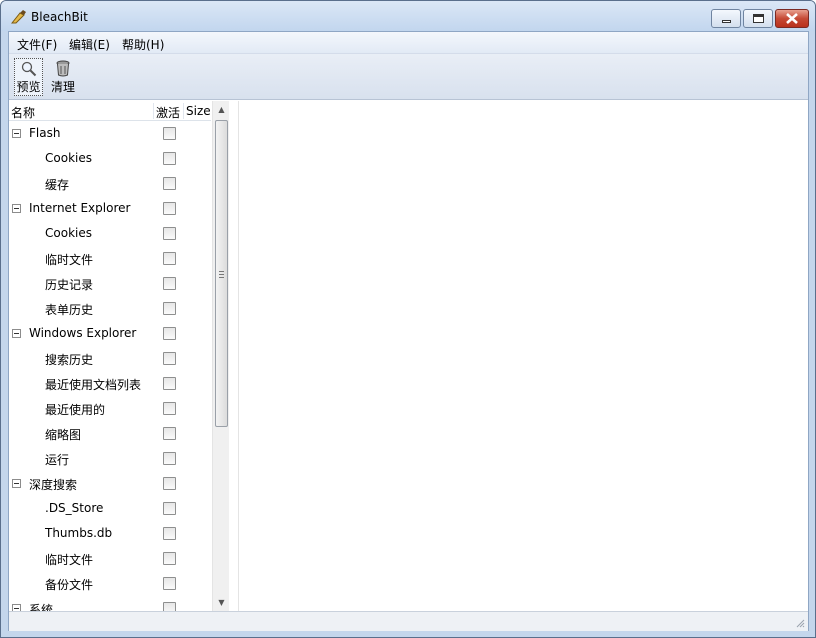 The width and height of the screenshot is (816, 638). I want to click on bleachbit-app-icon, so click(18, 17).